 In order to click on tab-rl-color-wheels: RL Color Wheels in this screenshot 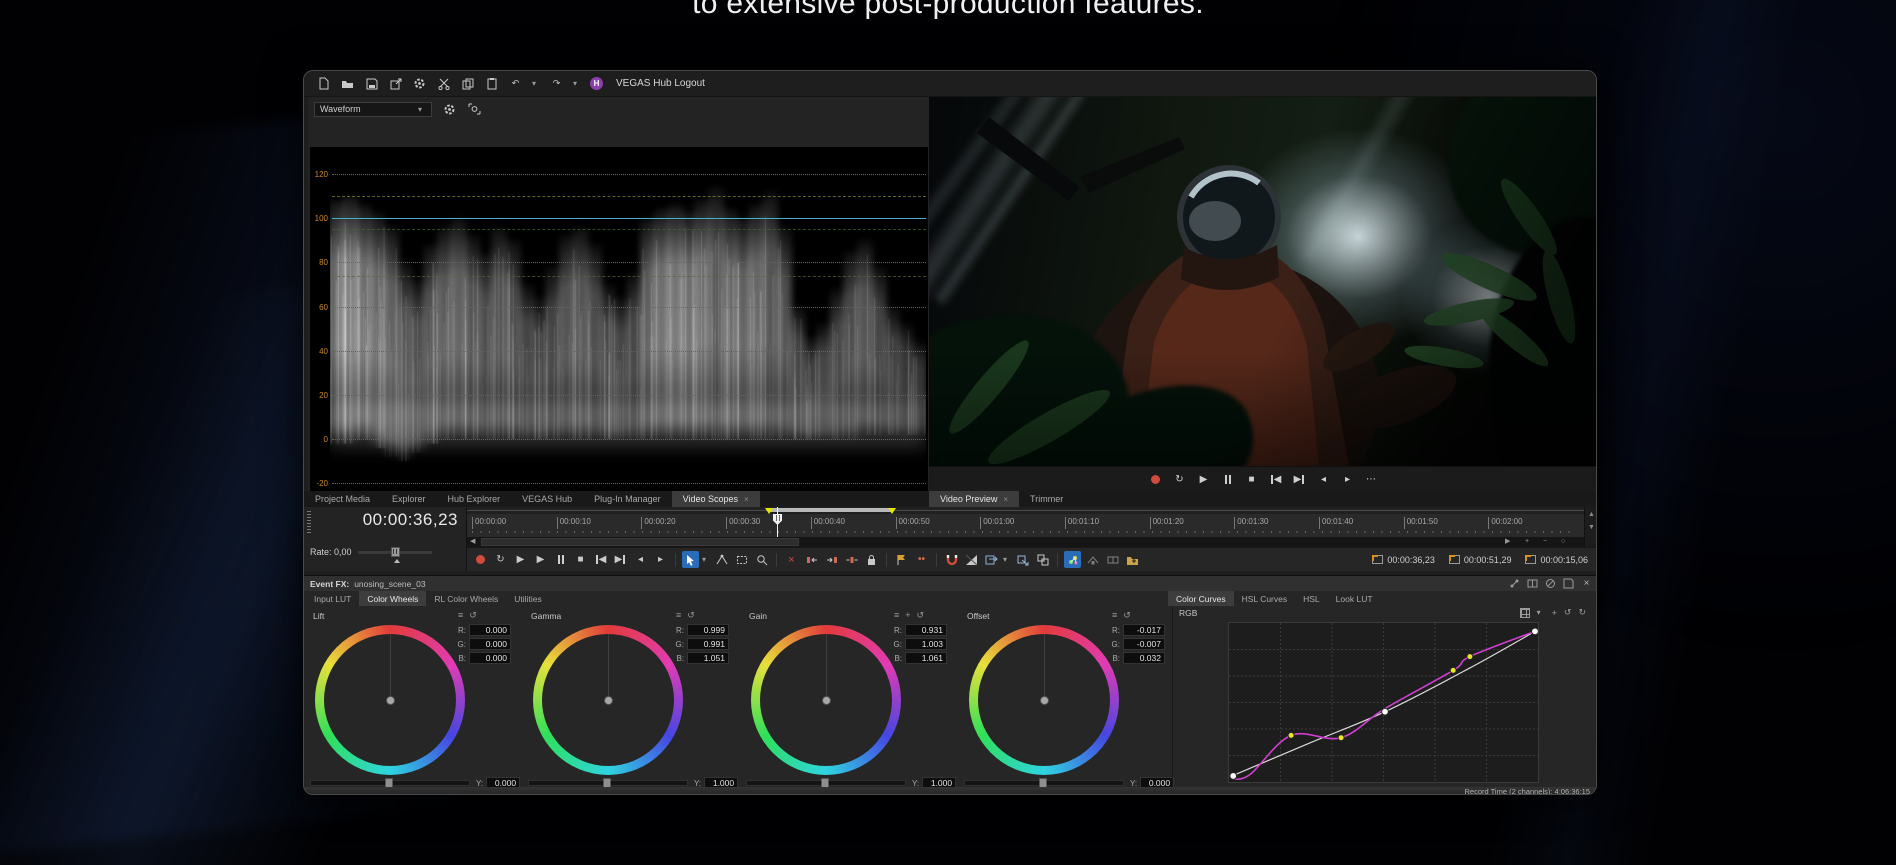, I will do `click(466, 598)`.